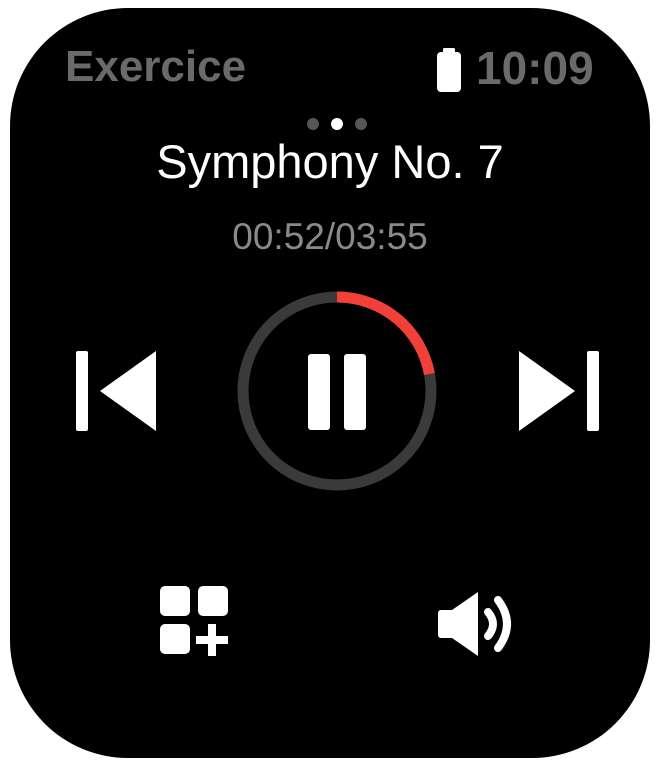 Image resolution: width=659 pixels, height=763 pixels. I want to click on clock-time: 10:09, so click(535, 68).